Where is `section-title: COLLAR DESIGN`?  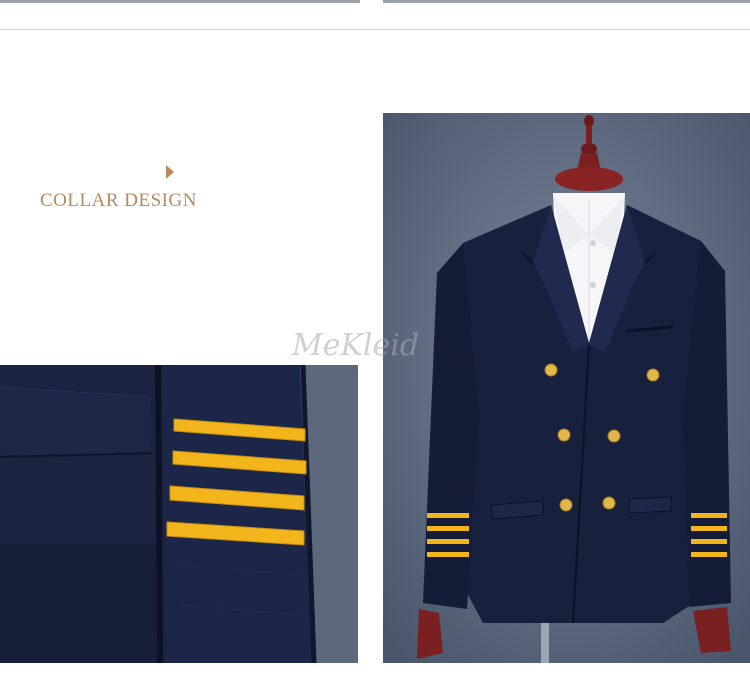 section-title: COLLAR DESIGN is located at coordinates (118, 200).